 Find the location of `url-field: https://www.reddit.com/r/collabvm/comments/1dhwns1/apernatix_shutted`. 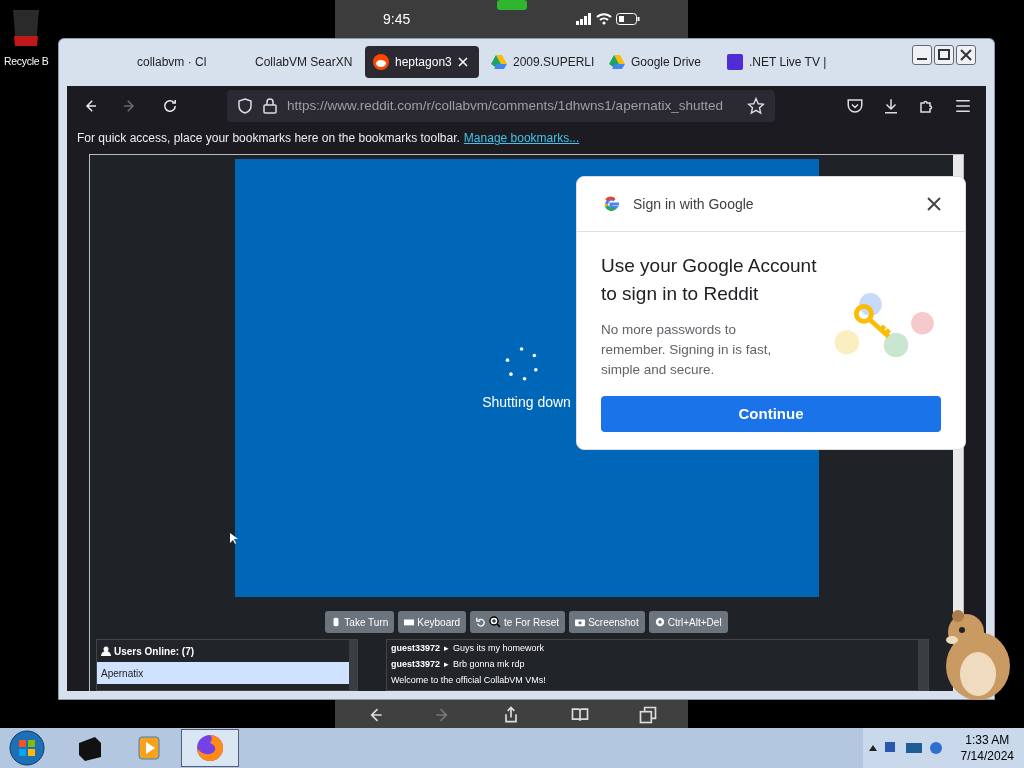

url-field: https://www.reddit.com/r/collabvm/comments/1dhwns1/apernatix_shutted is located at coordinates (501, 106).